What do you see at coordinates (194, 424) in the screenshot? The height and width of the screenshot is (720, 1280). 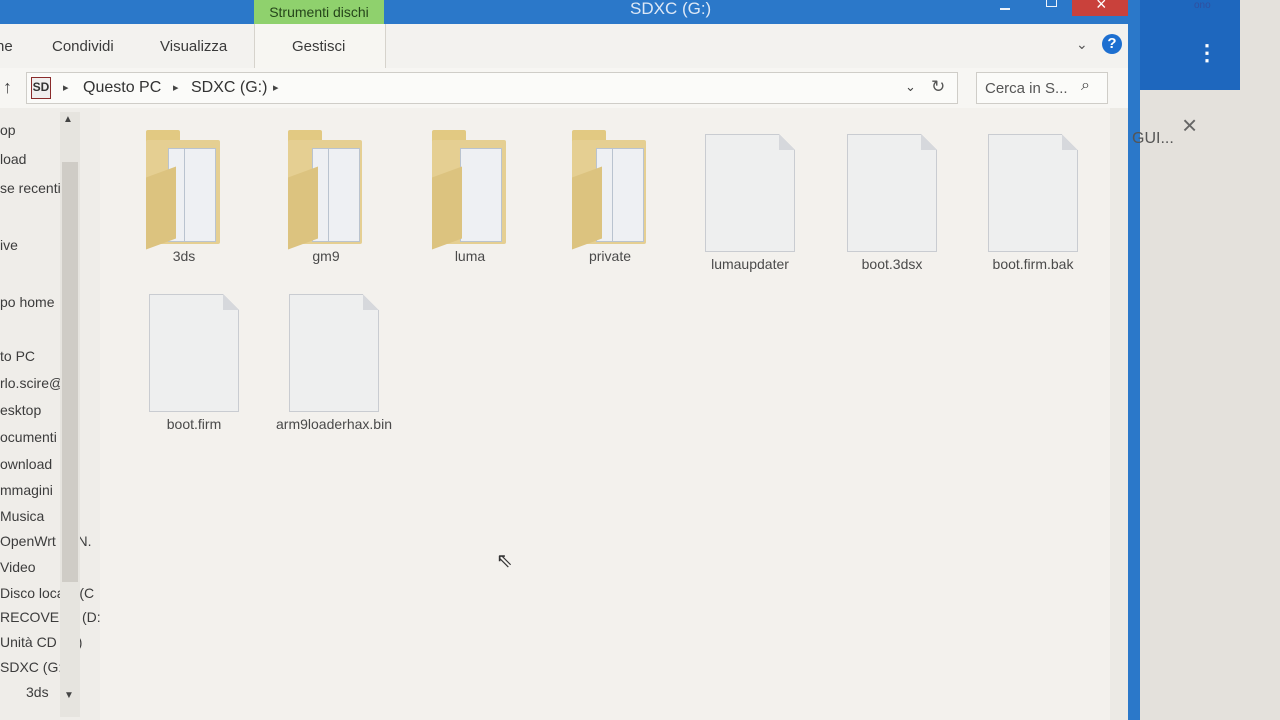 I see `item-label: boot.firm` at bounding box center [194, 424].